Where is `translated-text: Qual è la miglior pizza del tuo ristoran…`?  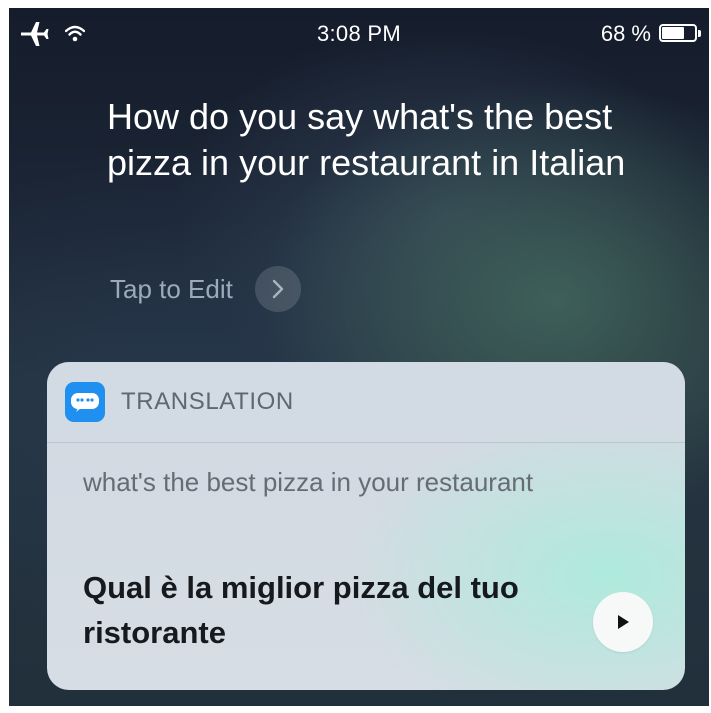
translated-text: Qual è la miglior pizza del tuo ristoran… is located at coordinates (301, 610).